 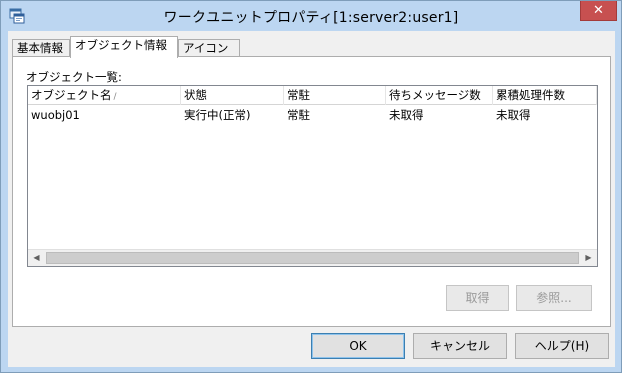 I want to click on tab-object-info: オブジェクト情報, so click(x=124, y=47).